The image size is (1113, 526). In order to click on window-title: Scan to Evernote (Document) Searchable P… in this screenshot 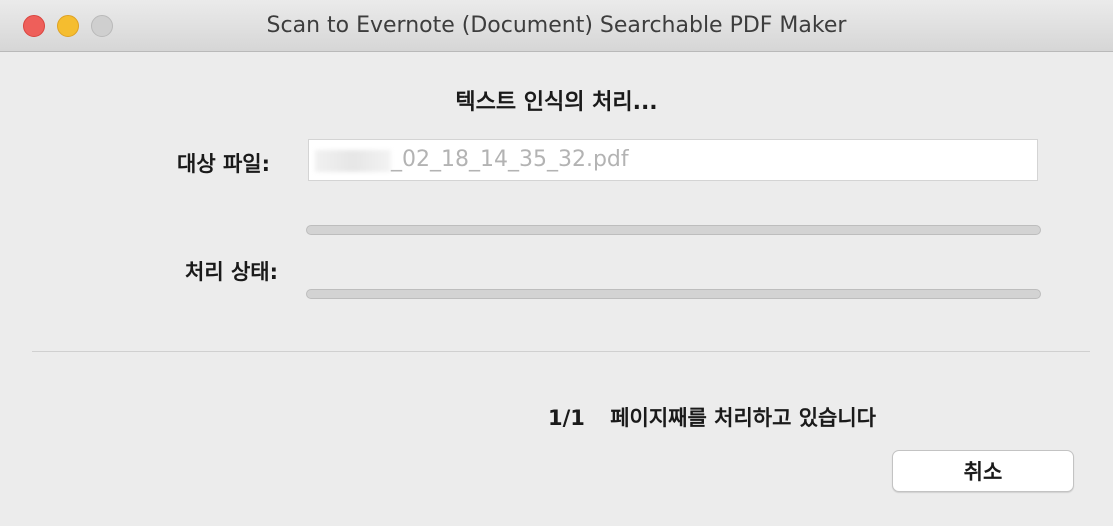, I will do `click(556, 25)`.